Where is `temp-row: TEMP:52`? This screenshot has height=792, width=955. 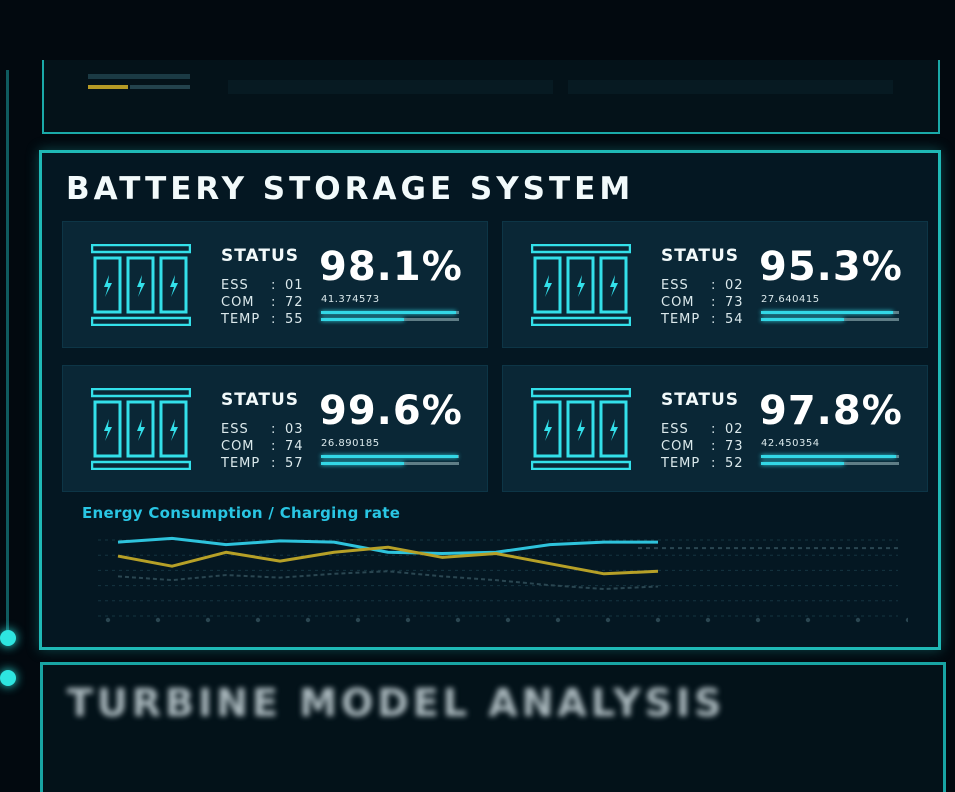 temp-row: TEMP:52 is located at coordinates (702, 463).